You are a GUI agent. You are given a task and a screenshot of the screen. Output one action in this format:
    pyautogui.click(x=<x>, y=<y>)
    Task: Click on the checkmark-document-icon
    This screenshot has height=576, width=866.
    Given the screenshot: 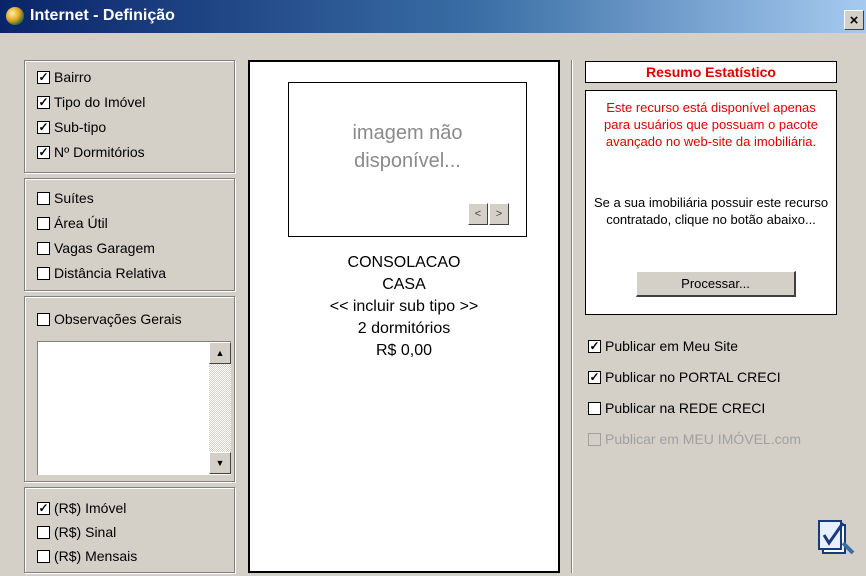 What is the action you would take?
    pyautogui.click(x=837, y=538)
    